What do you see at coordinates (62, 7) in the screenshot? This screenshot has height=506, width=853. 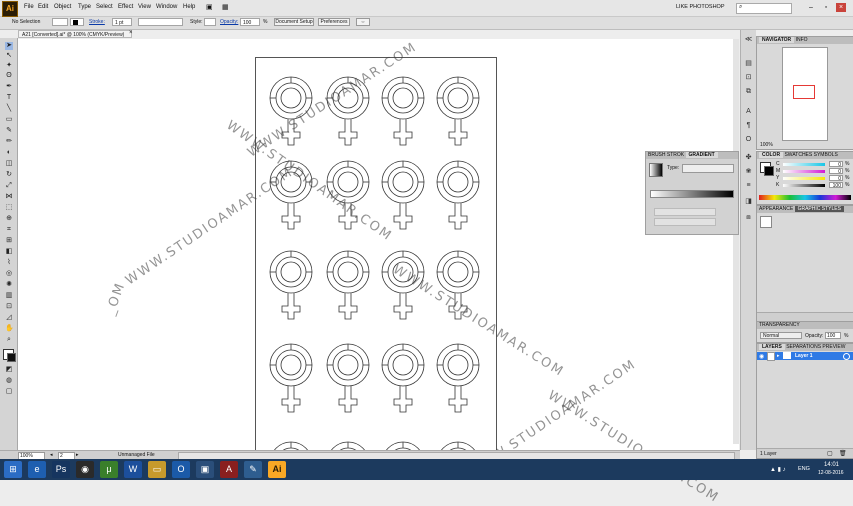 I see `menu-object: Object` at bounding box center [62, 7].